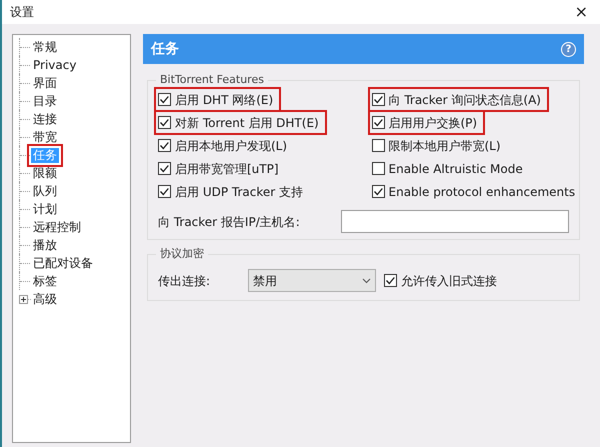  Describe the element at coordinates (247, 123) in the screenshot. I see `option-label: 对新 Torrent 启用 DHT(E)` at that location.